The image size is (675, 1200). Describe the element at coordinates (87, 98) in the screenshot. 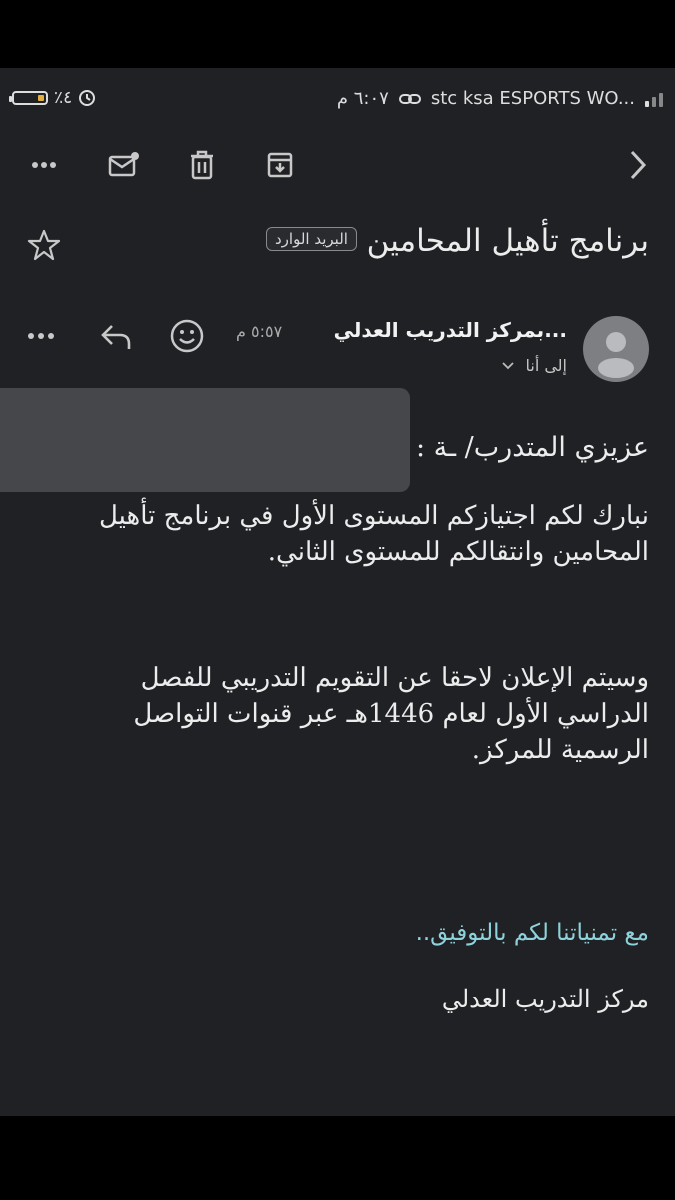

I see `alarm-icon` at that location.